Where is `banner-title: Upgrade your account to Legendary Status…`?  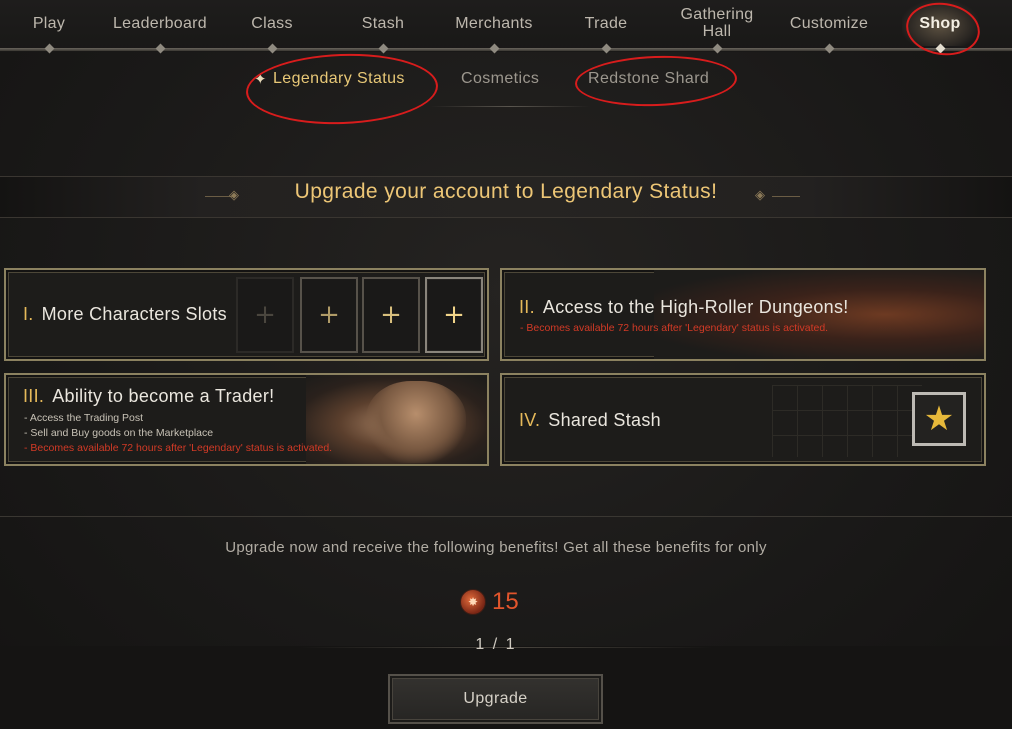 banner-title: Upgrade your account to Legendary Status… is located at coordinates (506, 191).